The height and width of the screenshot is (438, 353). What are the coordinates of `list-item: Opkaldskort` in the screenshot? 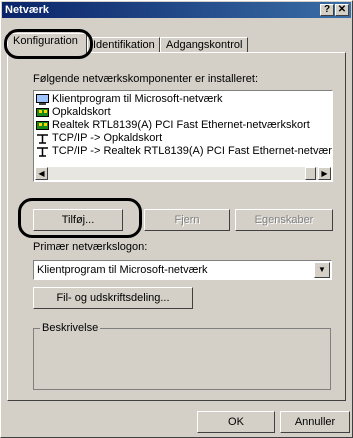 It's located at (73, 112).